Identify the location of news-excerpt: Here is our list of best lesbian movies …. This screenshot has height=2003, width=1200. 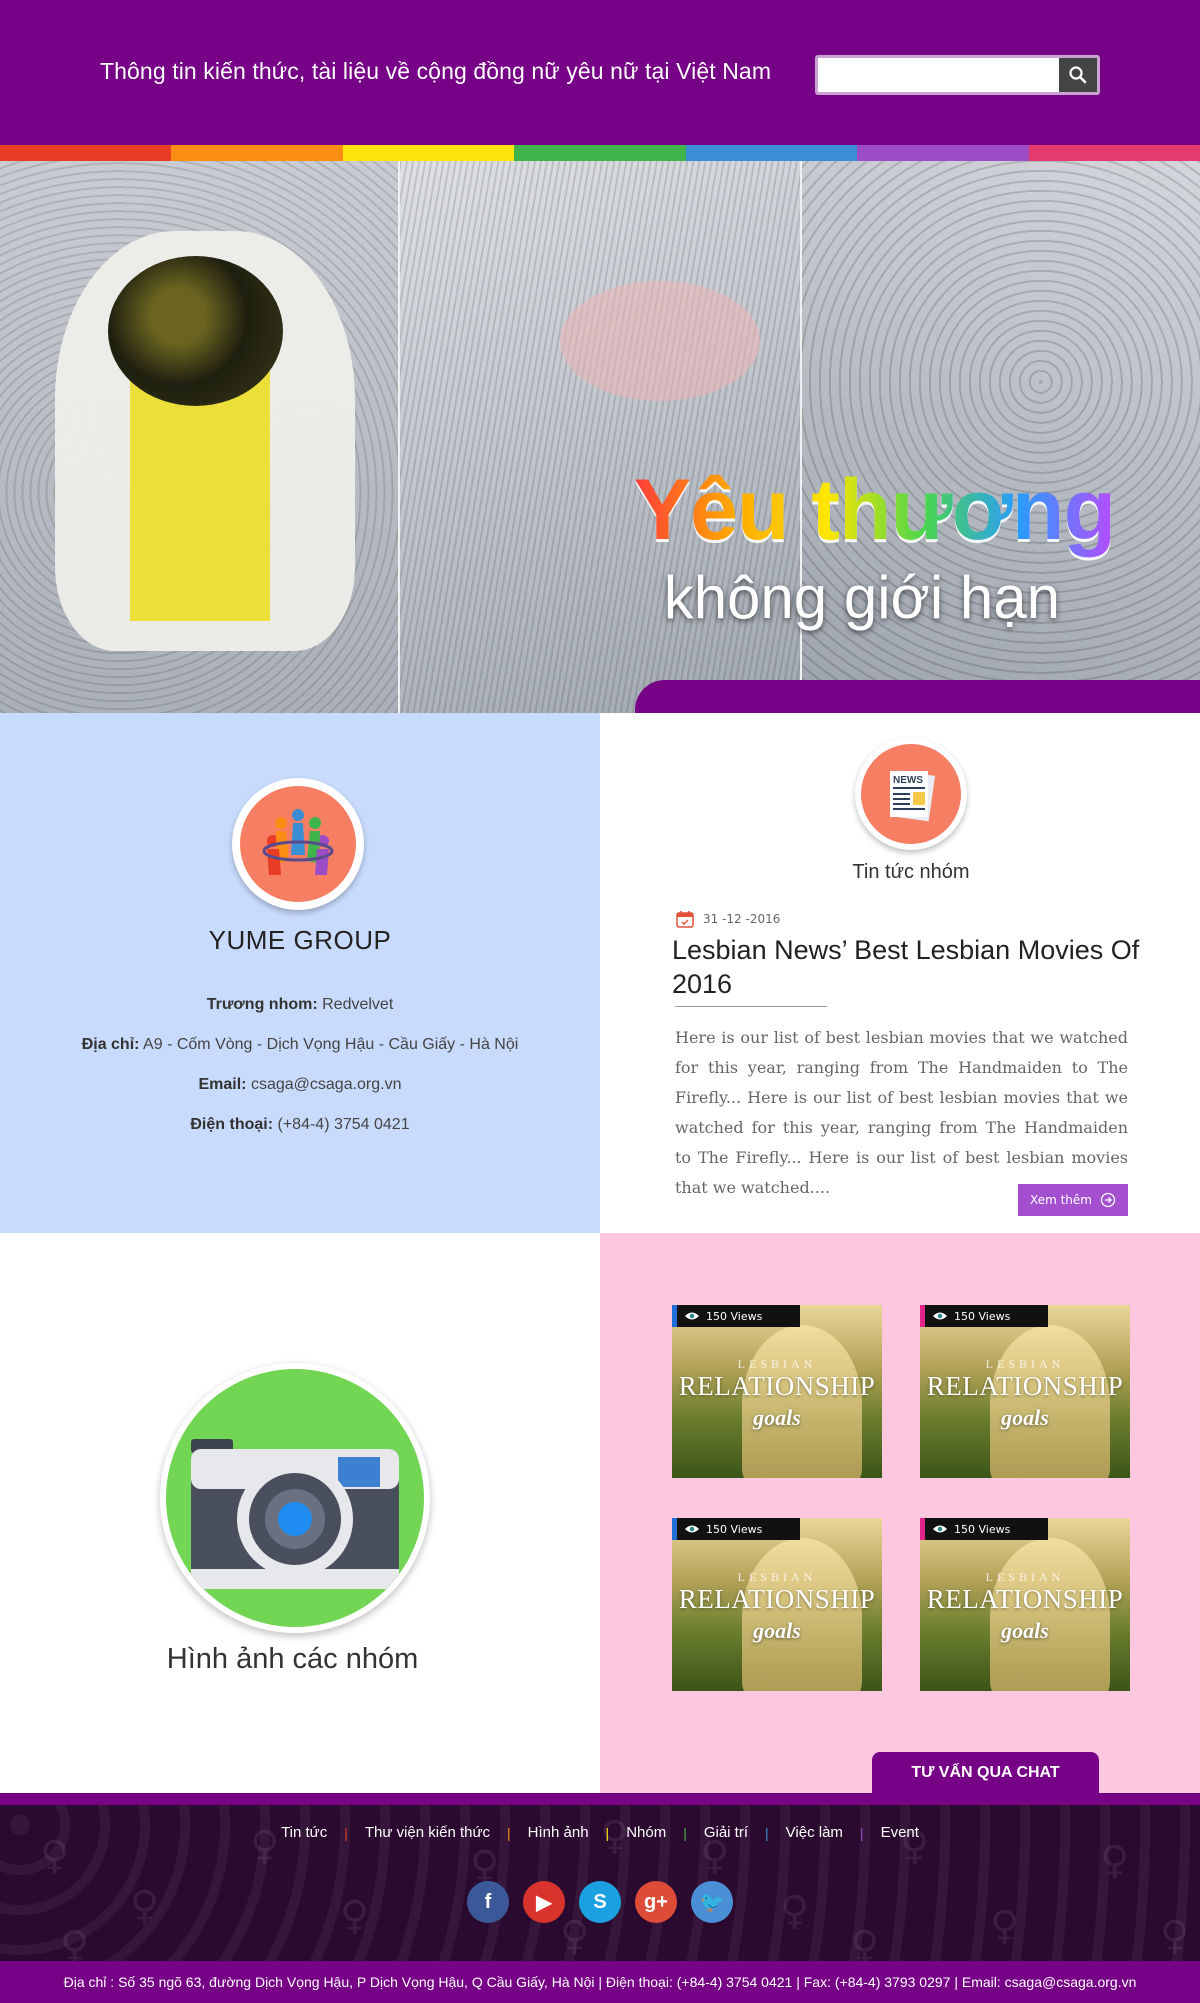
(901, 1112).